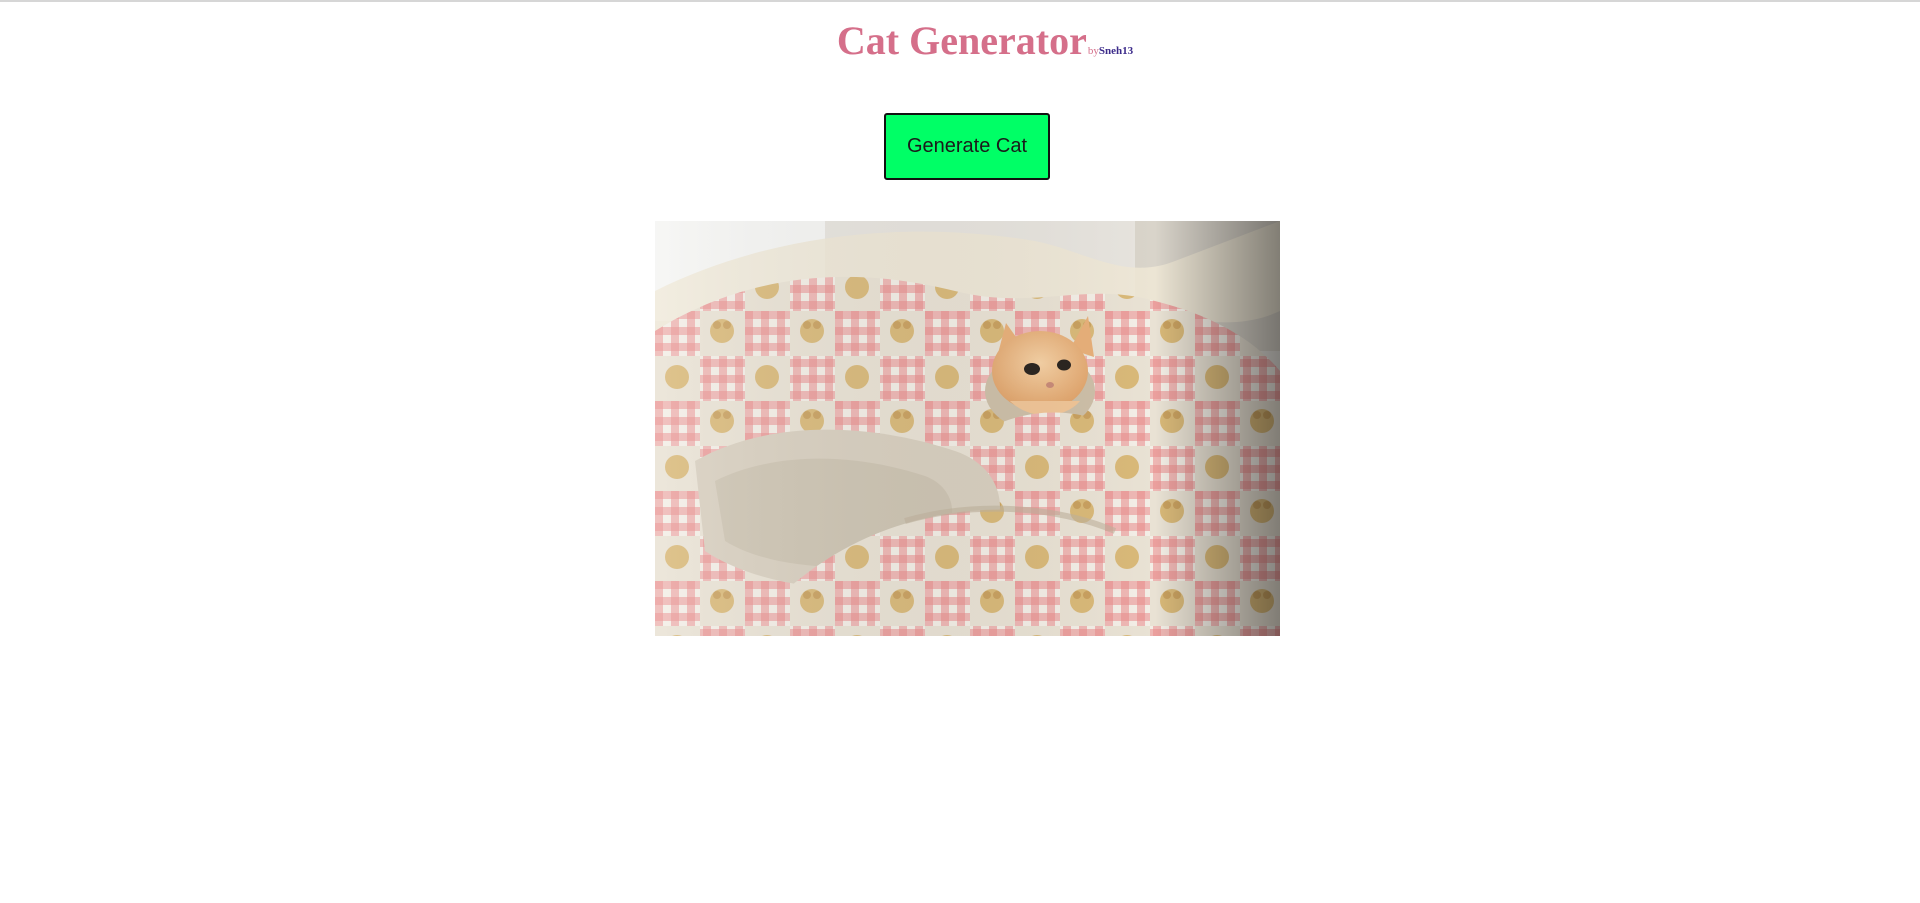  I want to click on page-header: Cat GeneratorbySneh13, so click(960, 41).